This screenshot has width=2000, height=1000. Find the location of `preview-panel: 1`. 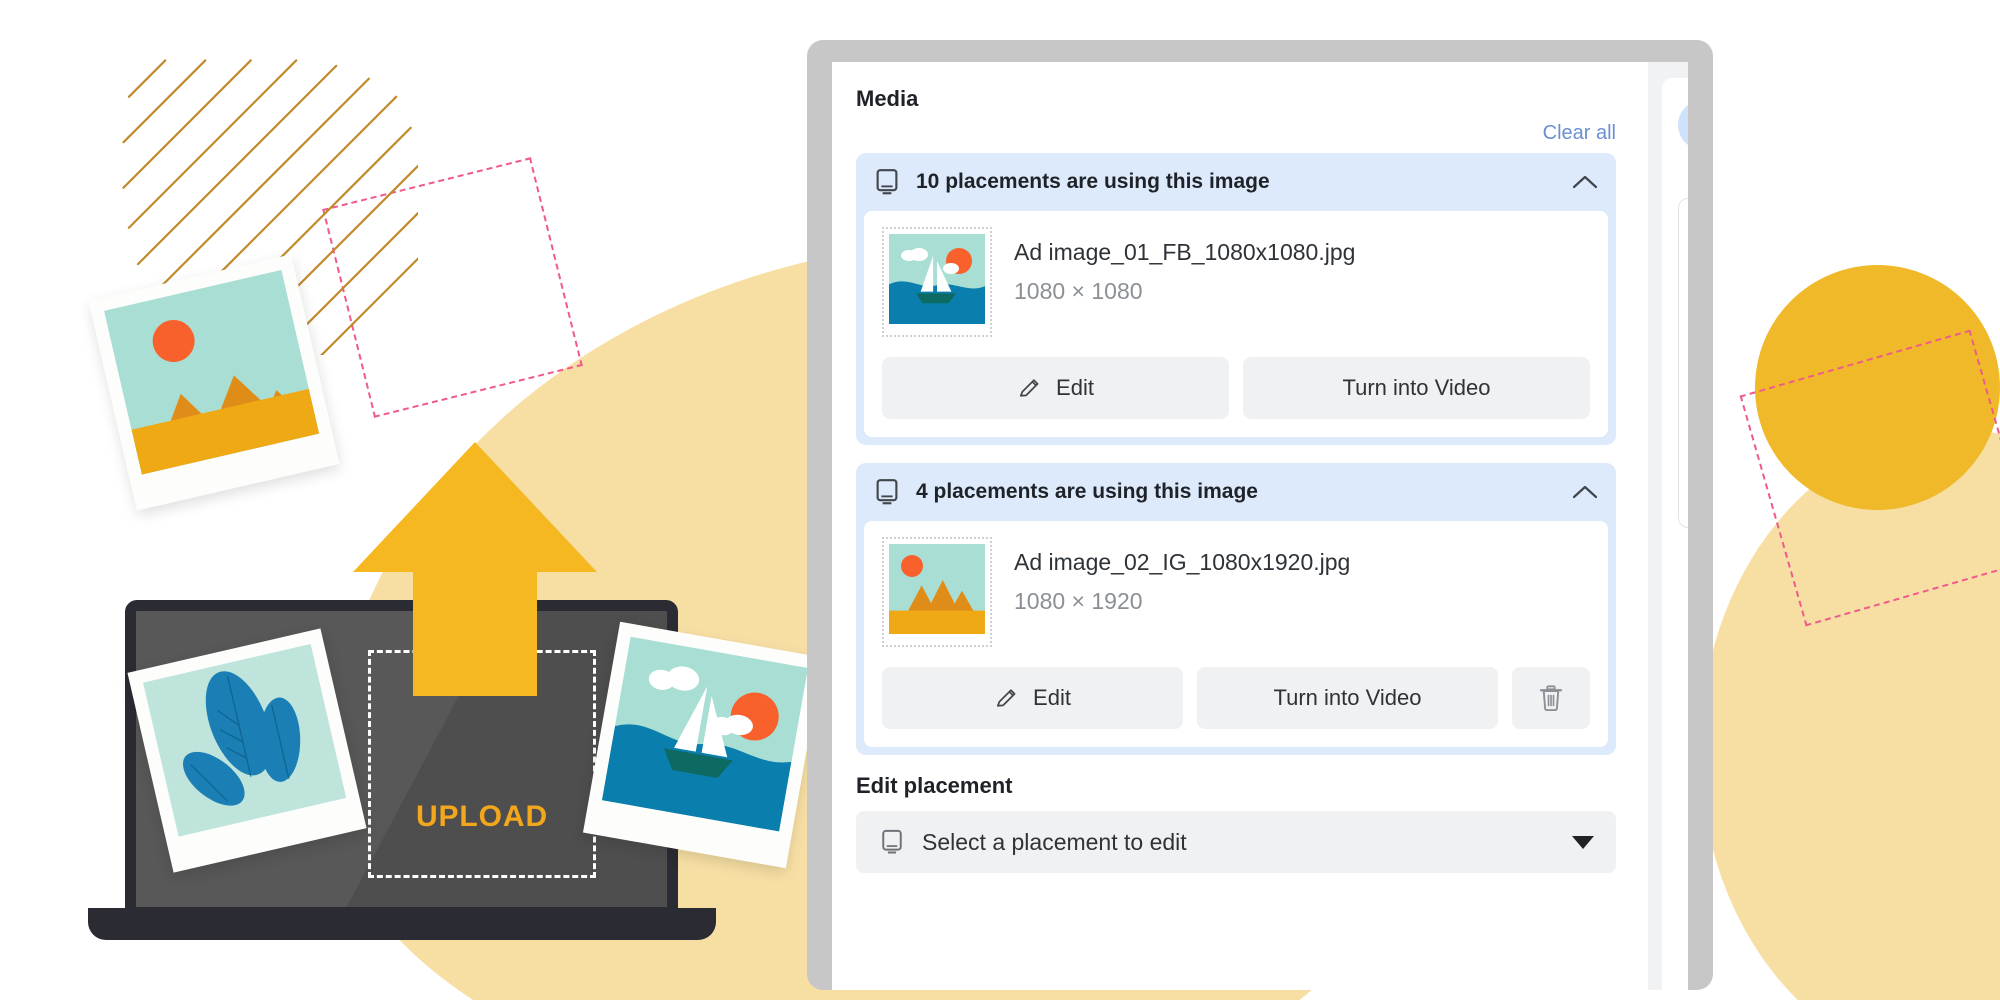

preview-panel: 1 is located at coordinates (1668, 526).